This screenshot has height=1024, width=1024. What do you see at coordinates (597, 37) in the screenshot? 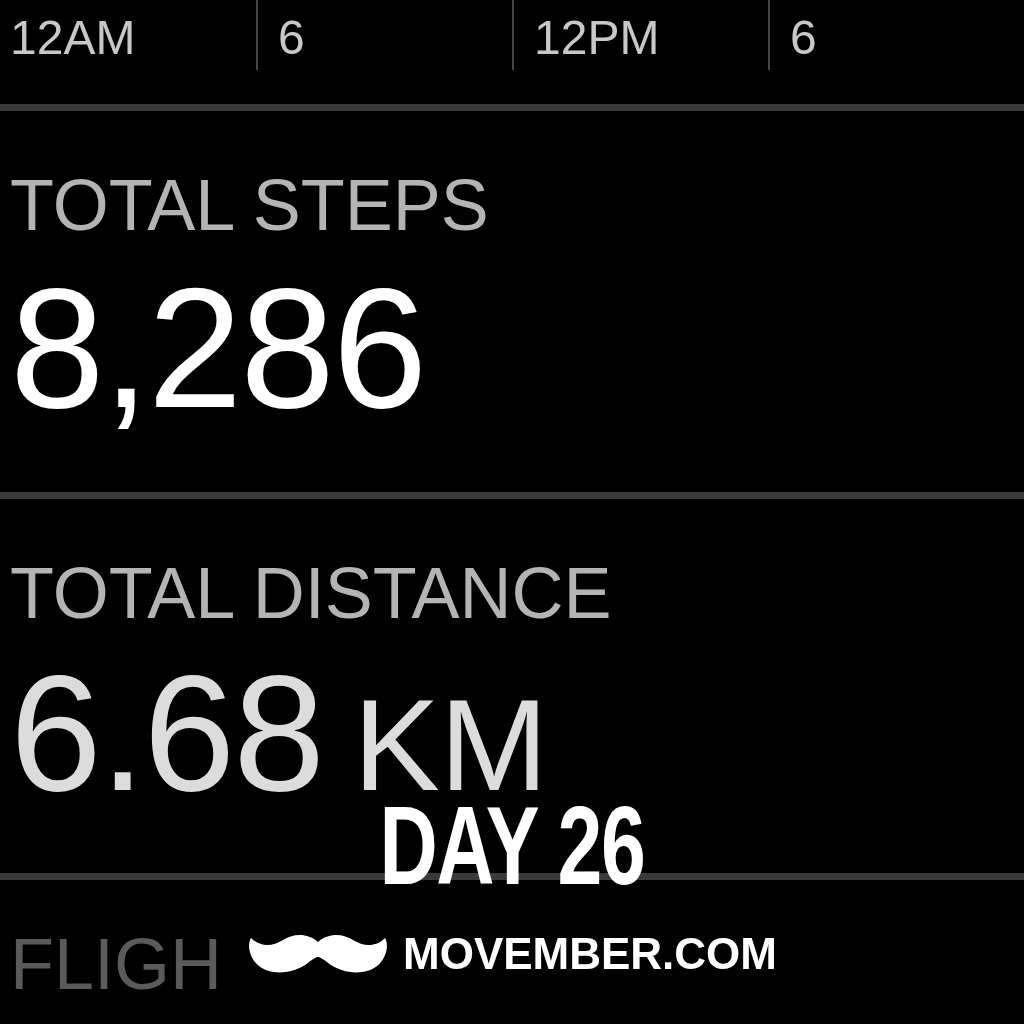
I see `axis-label: 12PM` at bounding box center [597, 37].